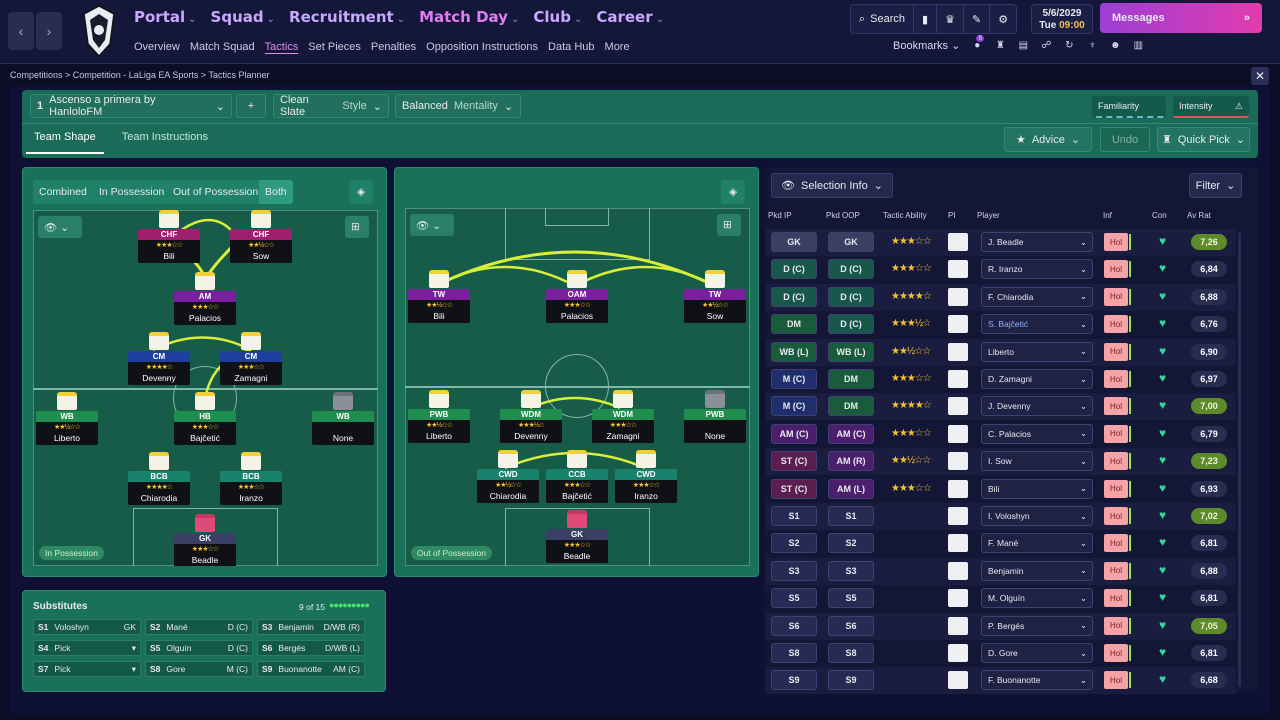 The width and height of the screenshot is (1280, 720). Describe the element at coordinates (794, 570) in the screenshot. I see `picked-ip-position: S3` at that location.